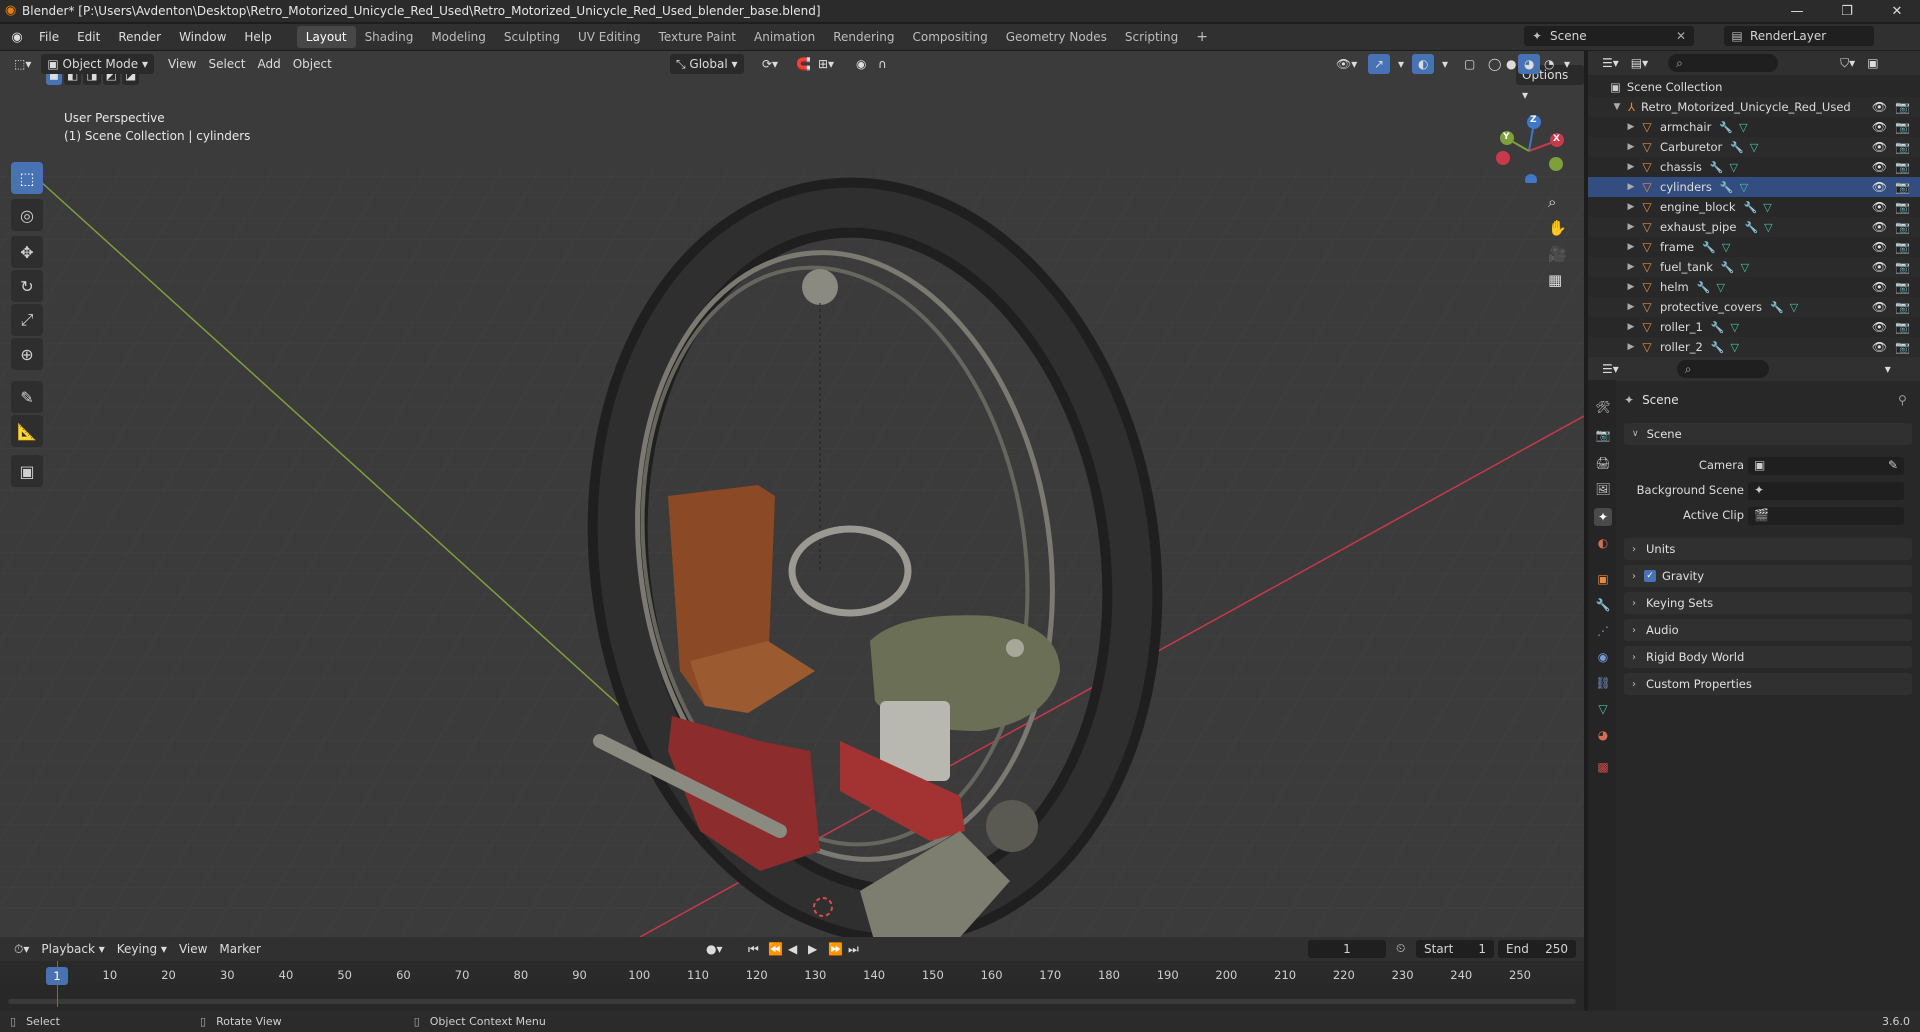 This screenshot has width=1920, height=1032. I want to click on outliner-object-row: ▶ ▽ helm 🔧 ▽ 👁 📷, so click(1754, 287).